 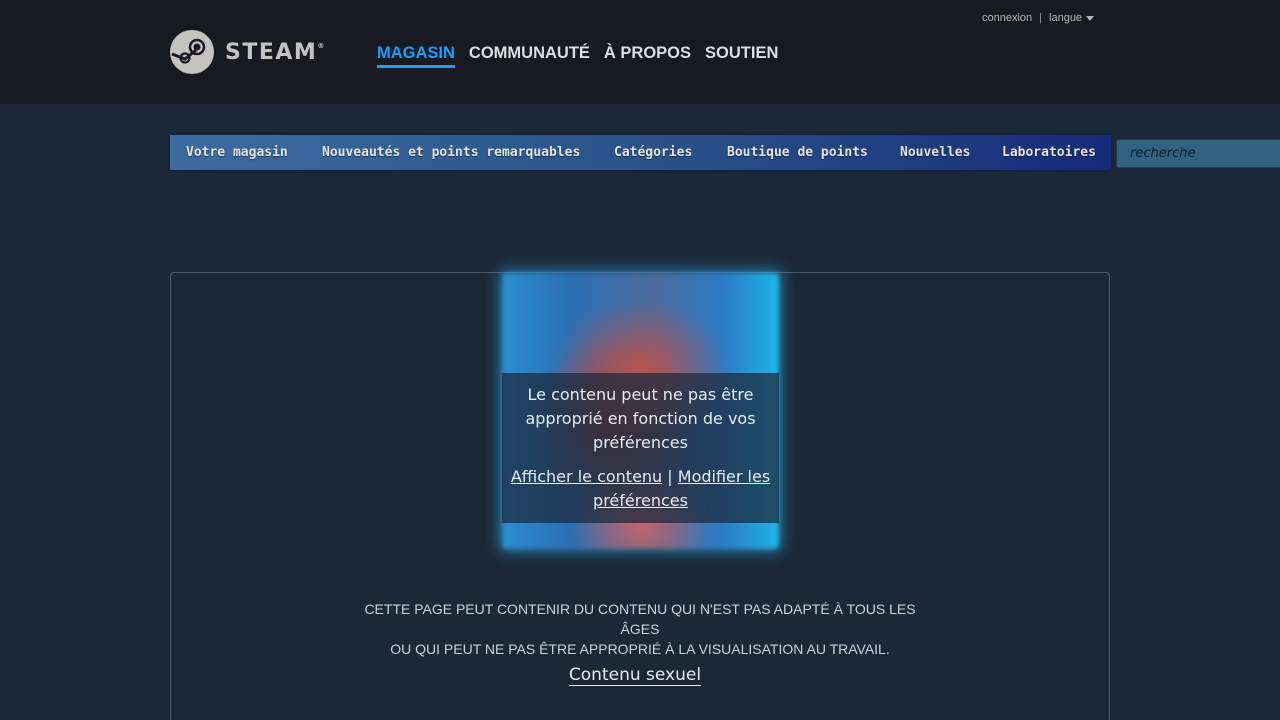 I want to click on tab-news: Nouvelles, so click(x=935, y=152).